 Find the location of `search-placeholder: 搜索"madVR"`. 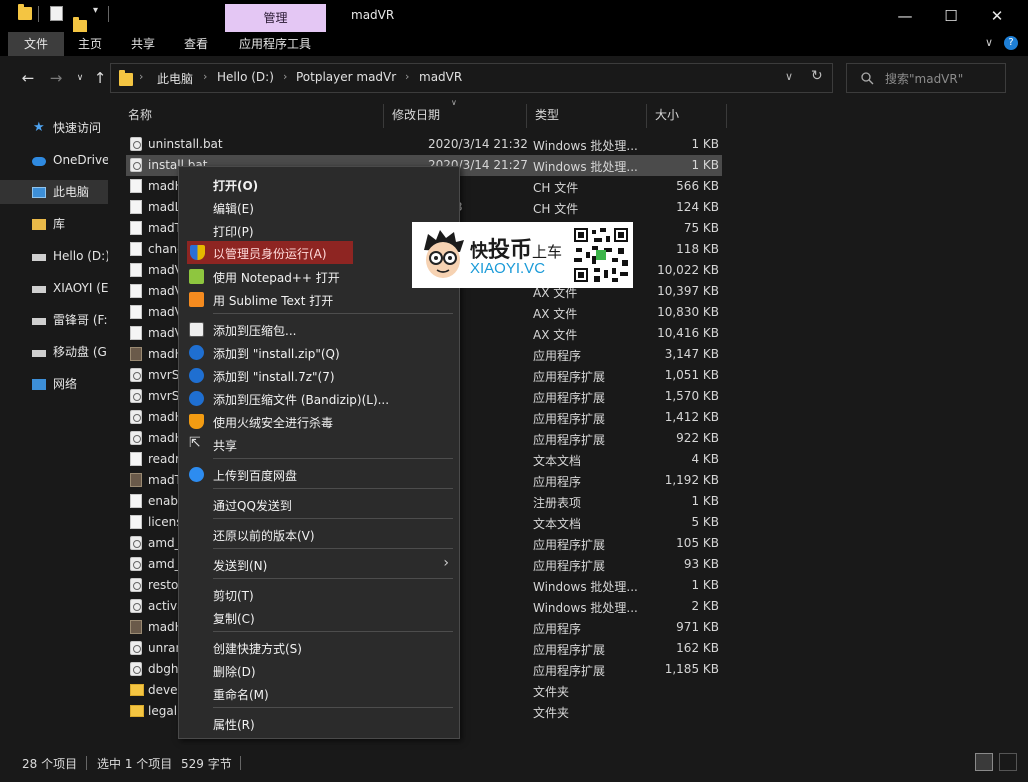

search-placeholder: 搜索"madVR" is located at coordinates (924, 79).